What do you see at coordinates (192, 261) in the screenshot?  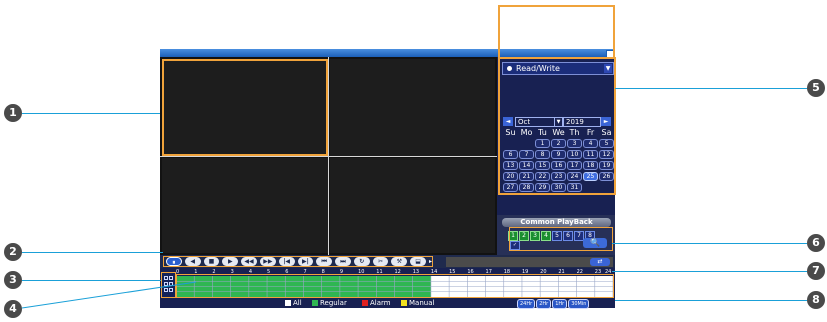 I see `reverse-play-button: ◀` at bounding box center [192, 261].